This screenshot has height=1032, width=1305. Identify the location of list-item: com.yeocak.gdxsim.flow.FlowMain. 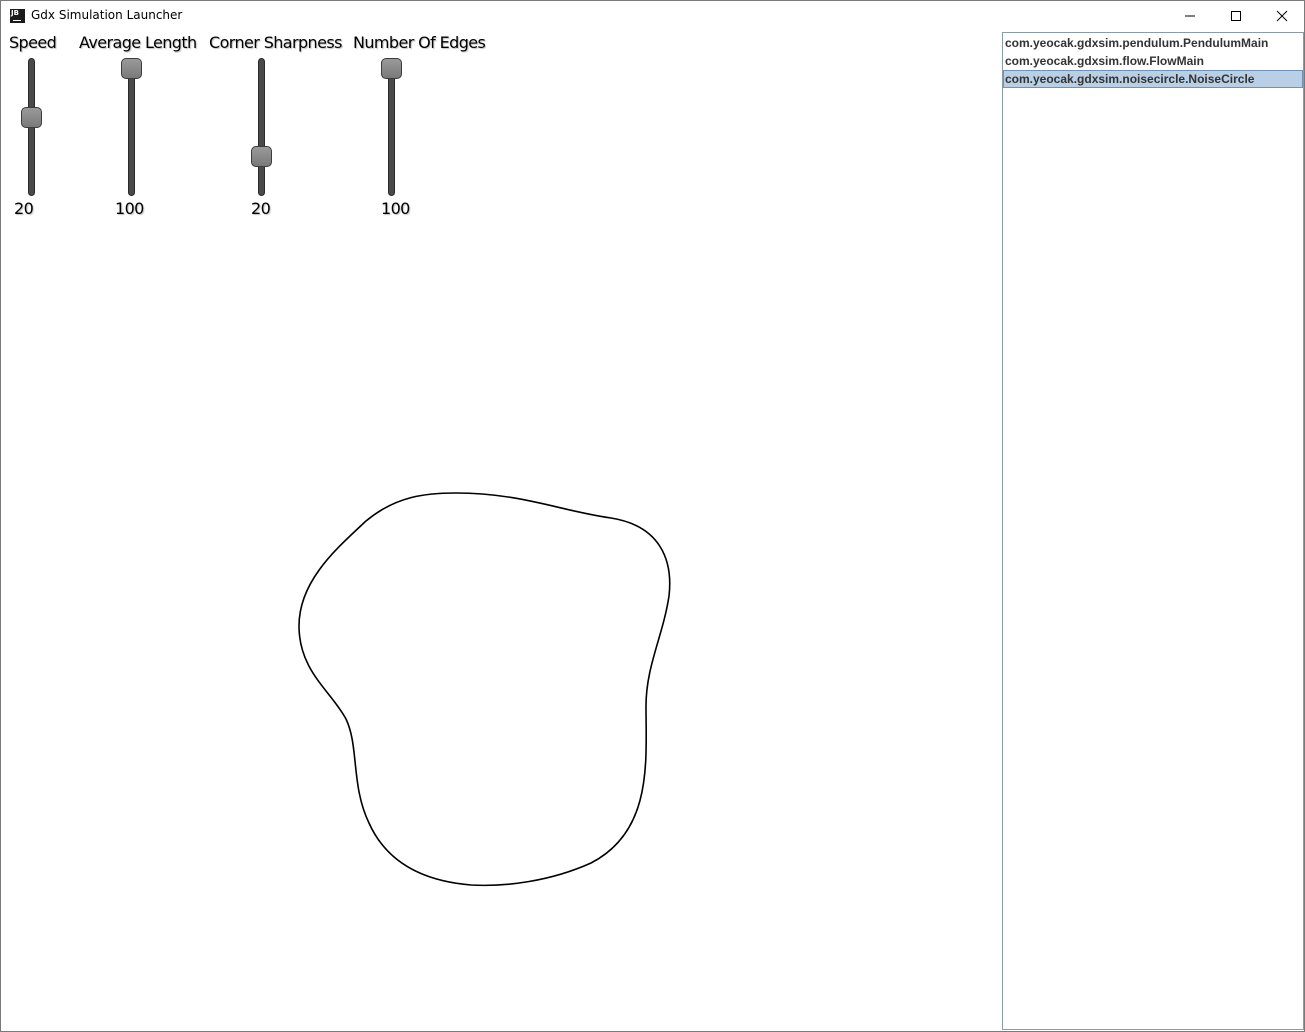
(1153, 61).